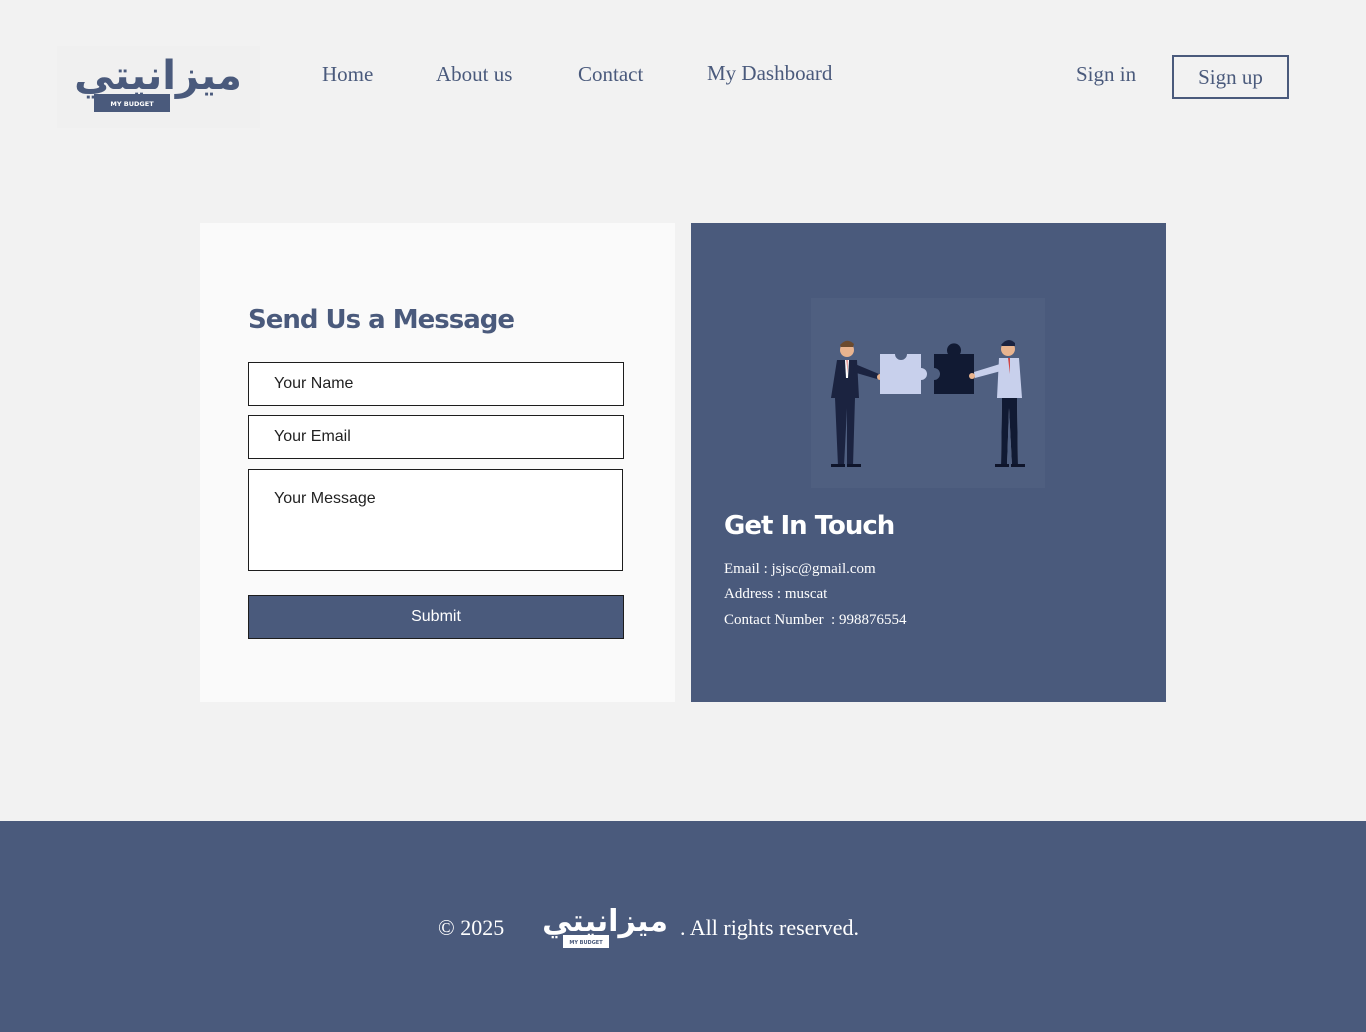 Image resolution: width=1366 pixels, height=1032 pixels. I want to click on footer-rights: . All rights reserved., so click(770, 927).